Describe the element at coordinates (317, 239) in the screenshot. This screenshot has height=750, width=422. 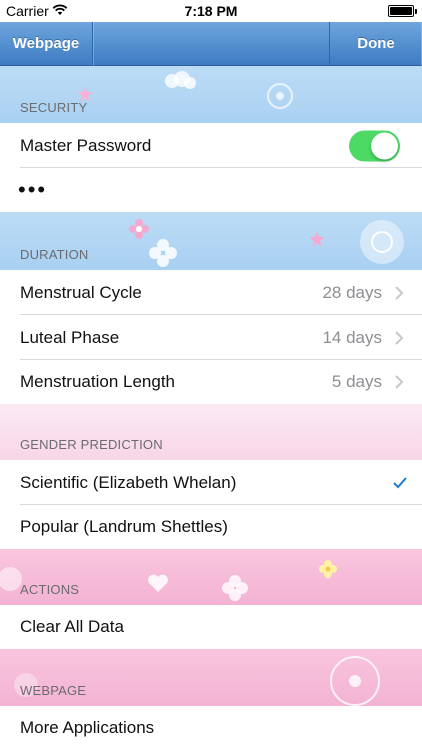
I see `pink-star-icon` at that location.